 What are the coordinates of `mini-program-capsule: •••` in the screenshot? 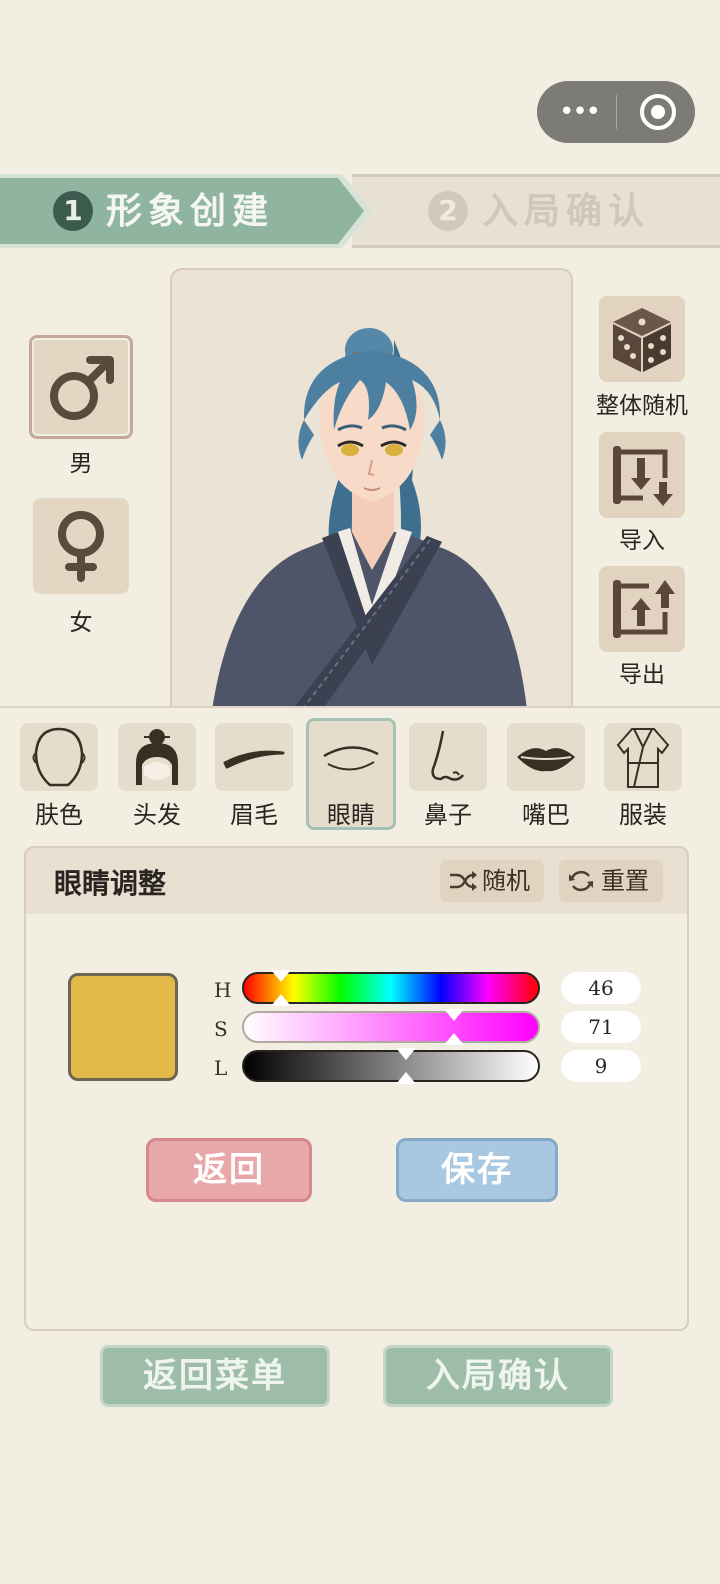 It's located at (616, 112).